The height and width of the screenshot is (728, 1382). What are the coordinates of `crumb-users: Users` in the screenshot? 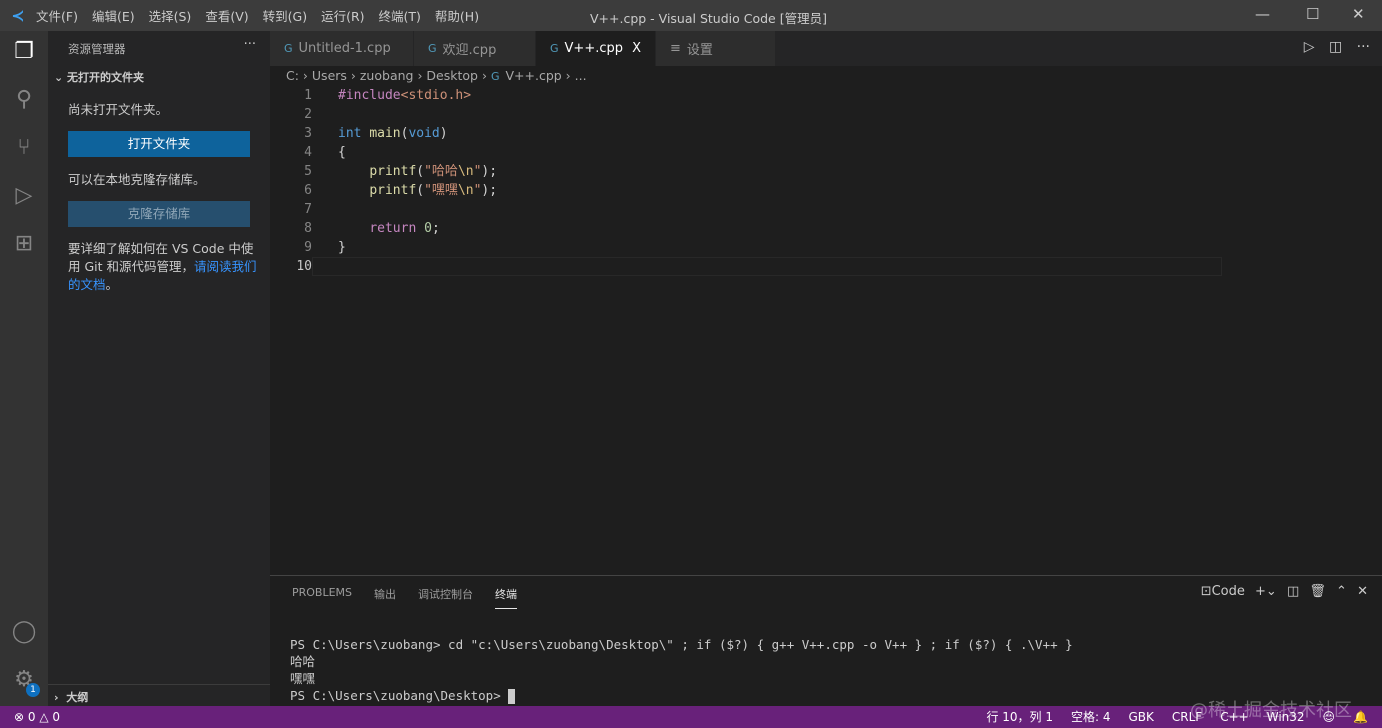 It's located at (329, 75).